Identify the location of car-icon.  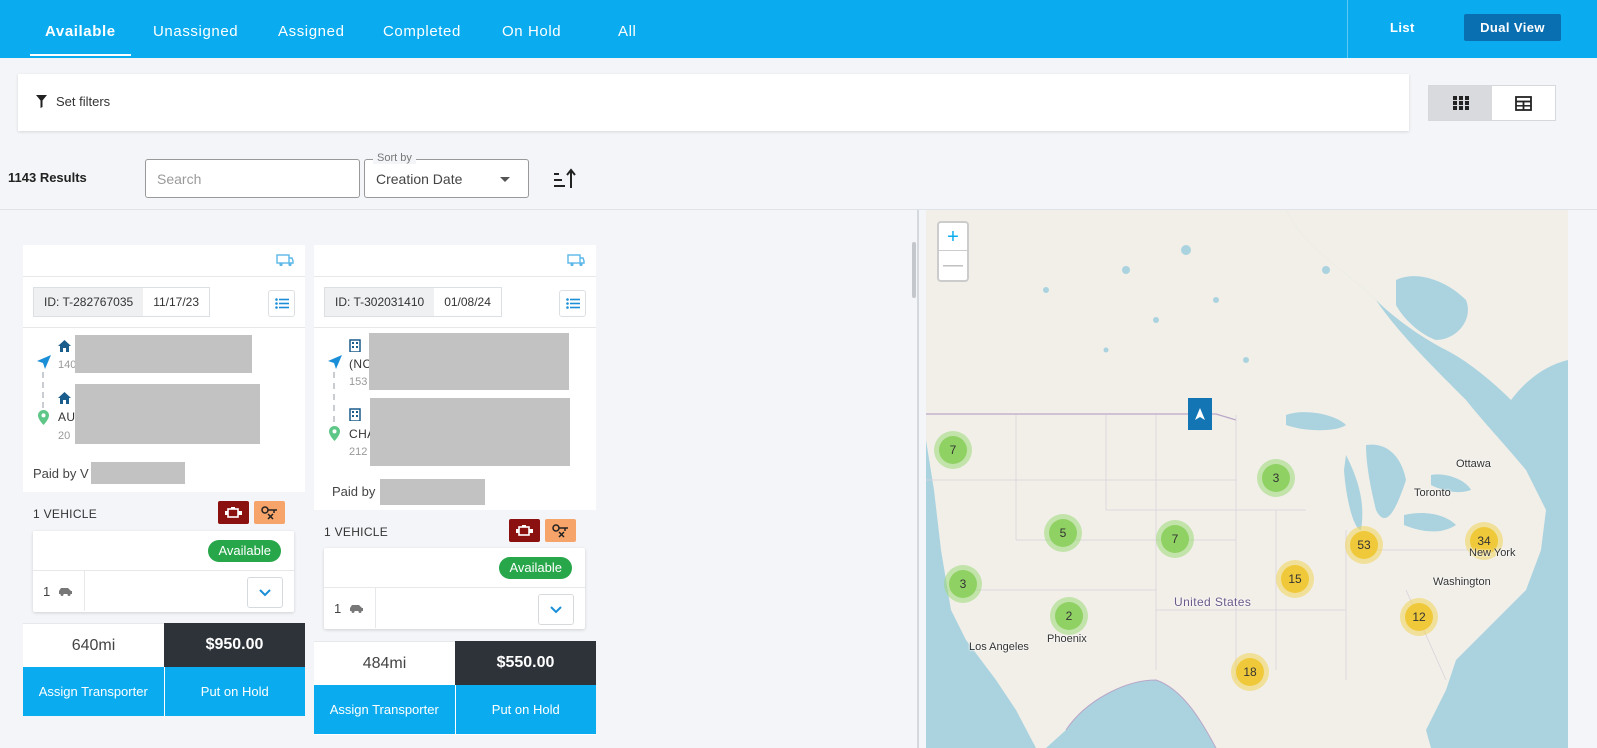
(65, 592).